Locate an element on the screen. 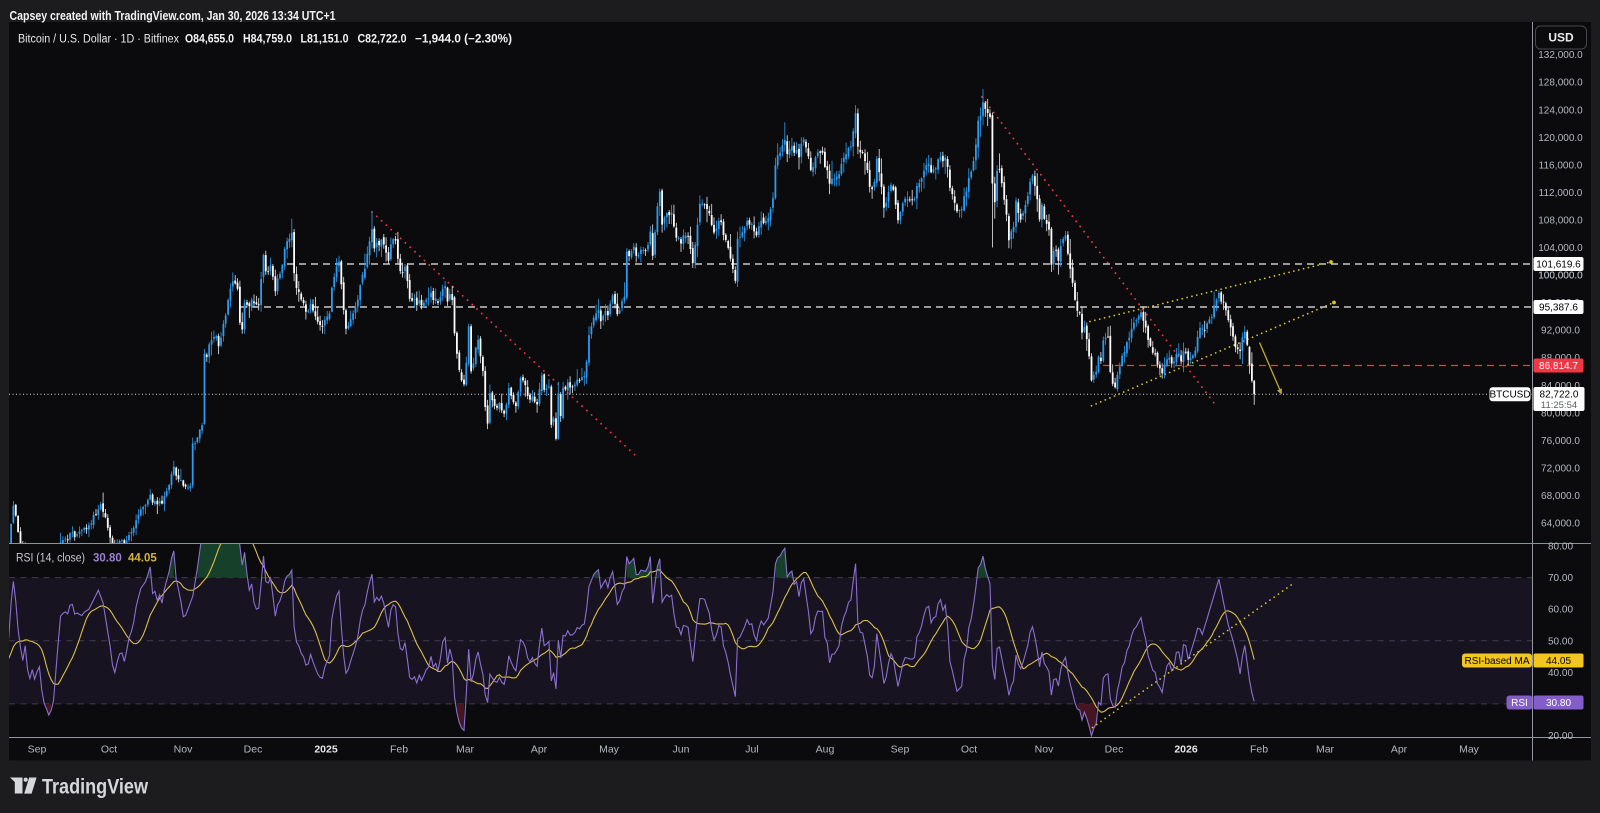 The width and height of the screenshot is (1600, 813). svg-text: 50.00 is located at coordinates (1560, 641).